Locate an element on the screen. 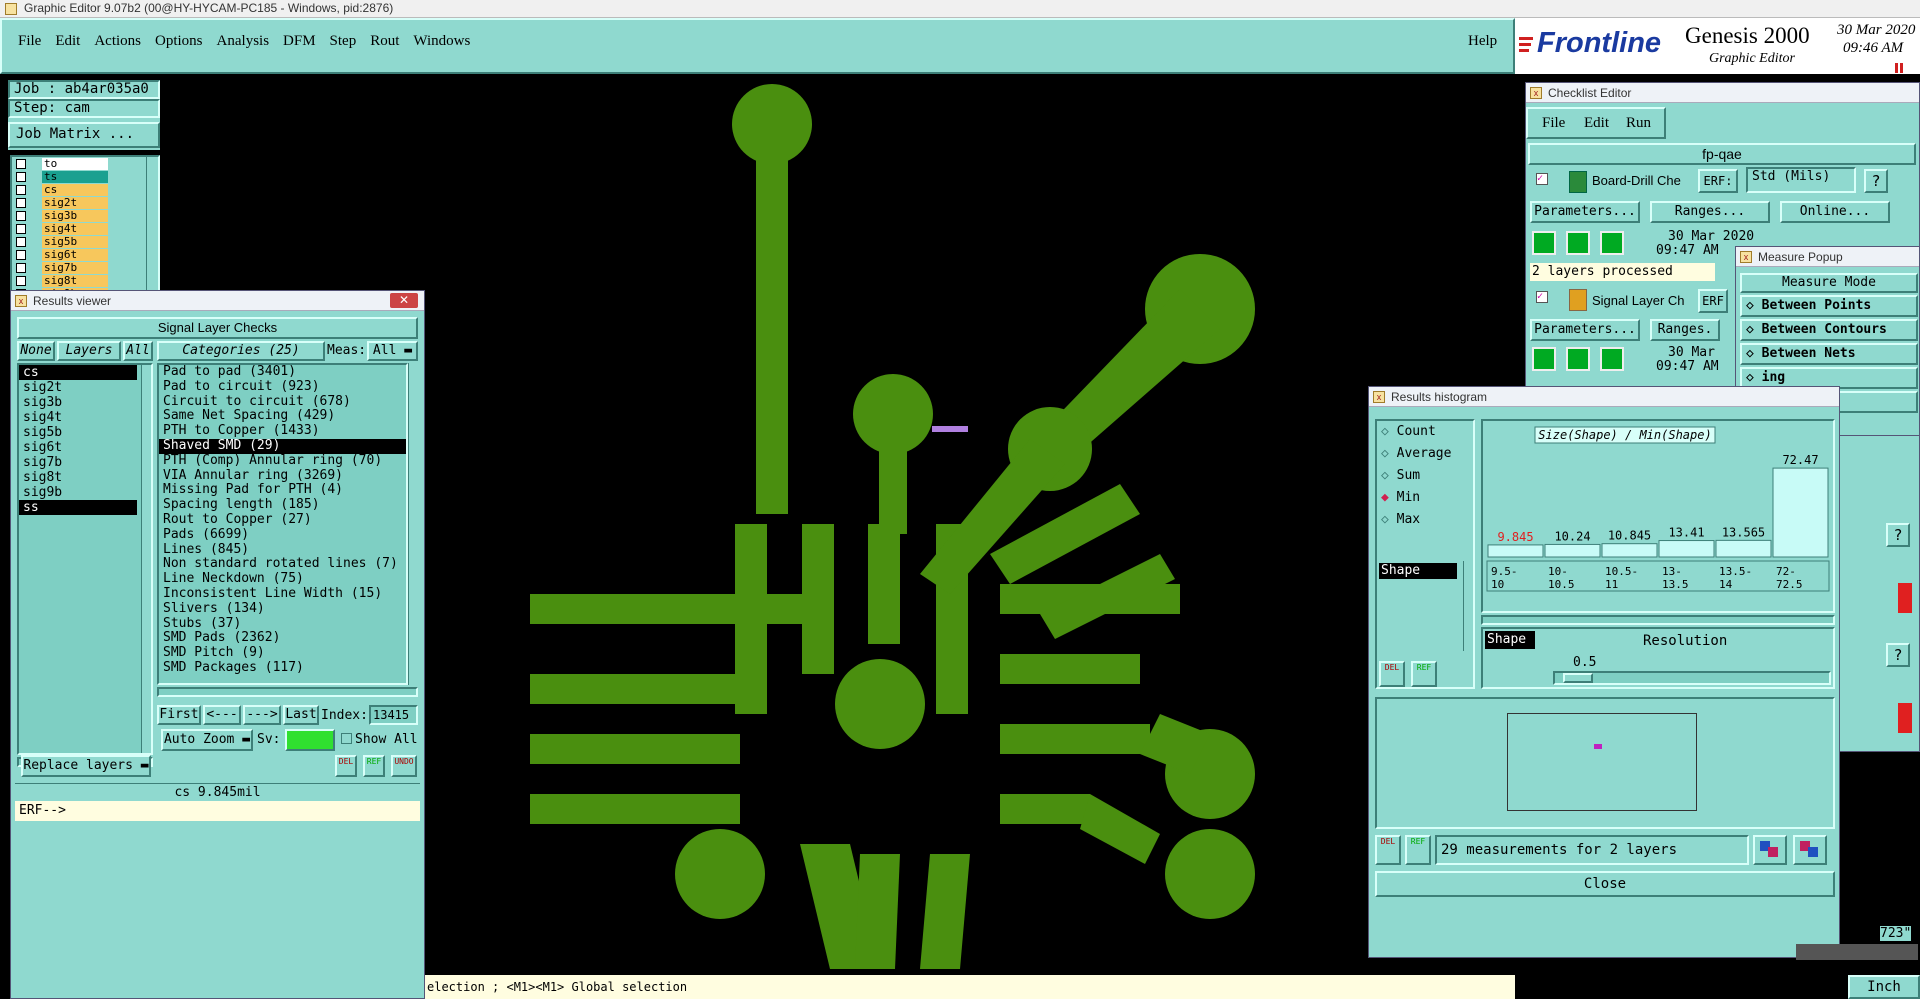 The image size is (1920, 999). resolution-slider-thumb is located at coordinates (1578, 678).